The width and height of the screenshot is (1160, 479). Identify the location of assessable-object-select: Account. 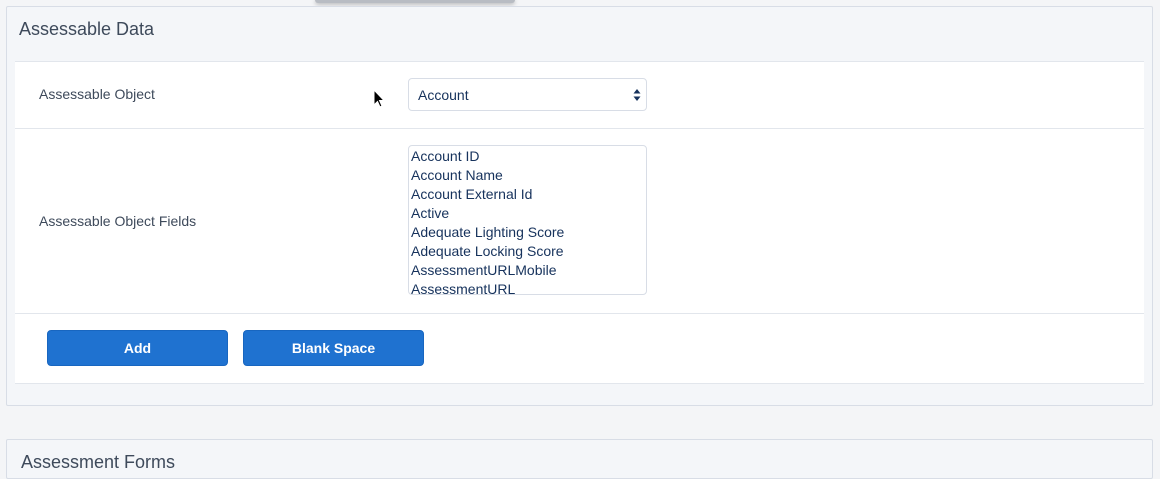
(527, 94).